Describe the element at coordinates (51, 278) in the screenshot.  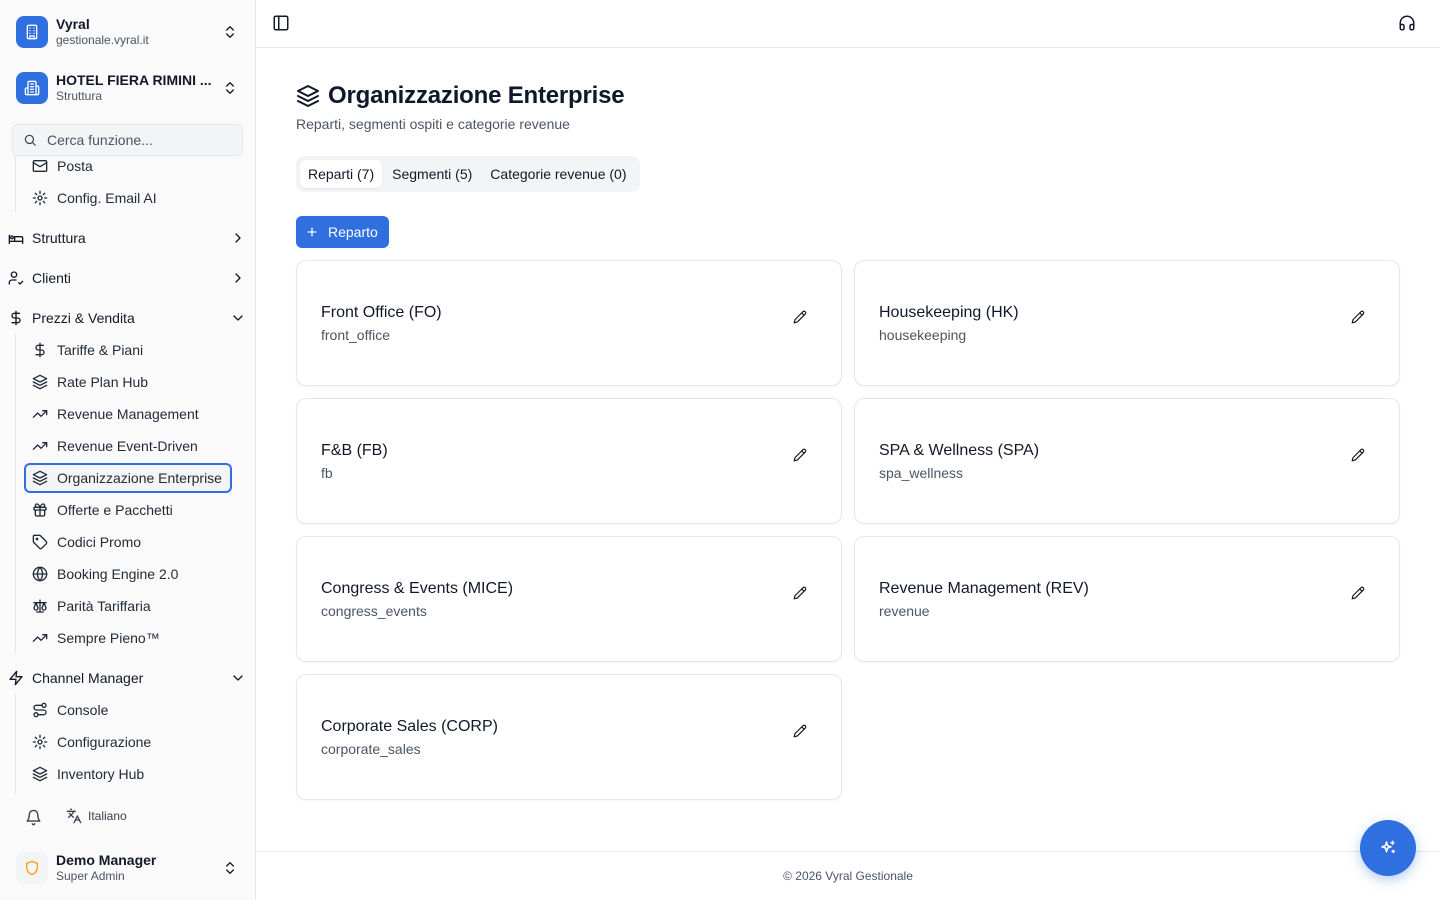
I see `sidebar-group-label: Clienti` at that location.